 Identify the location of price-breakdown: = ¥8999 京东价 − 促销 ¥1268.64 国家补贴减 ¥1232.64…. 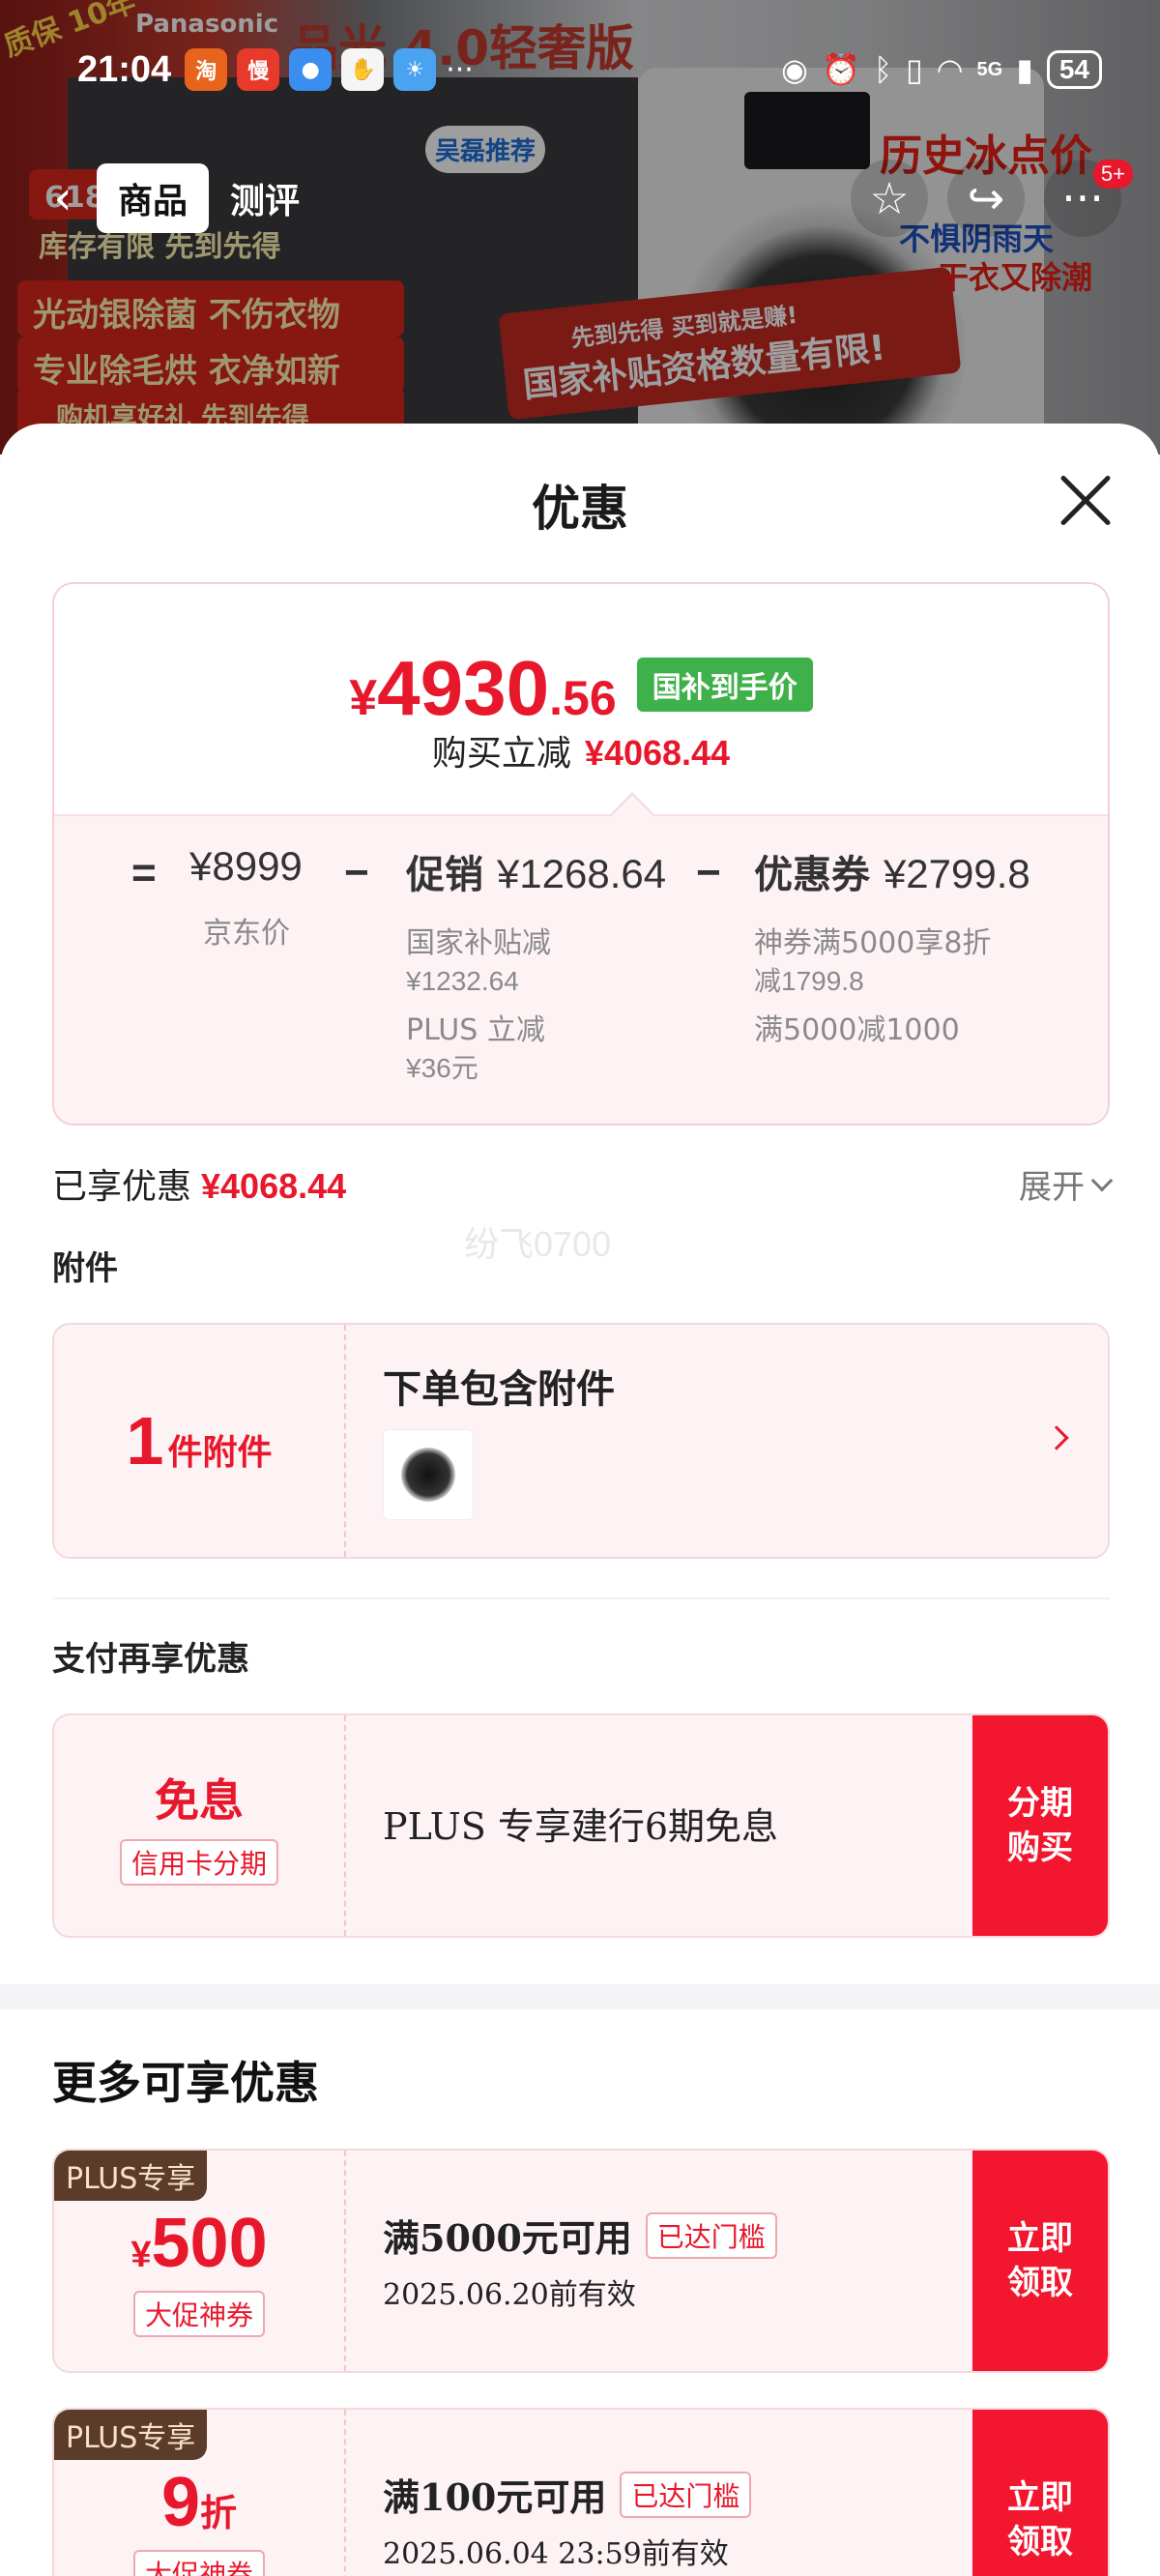
(581, 969).